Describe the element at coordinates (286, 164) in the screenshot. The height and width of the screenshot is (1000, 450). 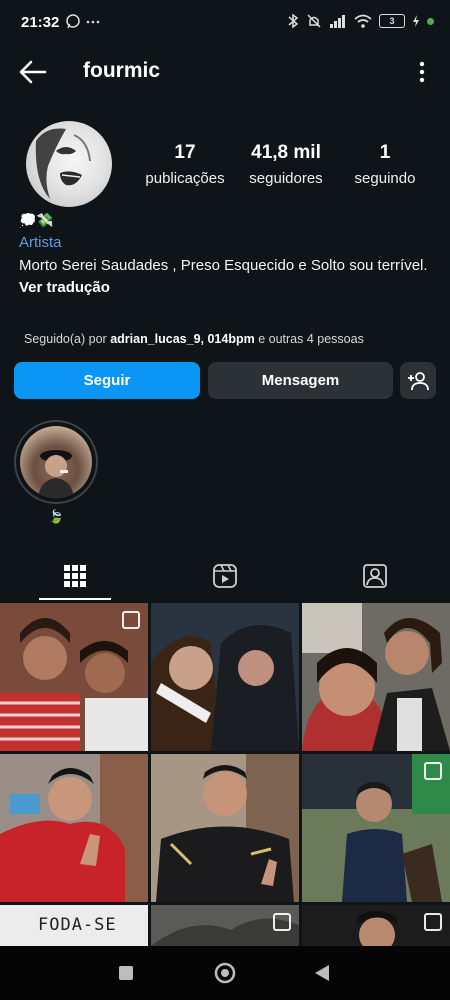
I see `stat-followers: 41,8 mil seguidores` at that location.